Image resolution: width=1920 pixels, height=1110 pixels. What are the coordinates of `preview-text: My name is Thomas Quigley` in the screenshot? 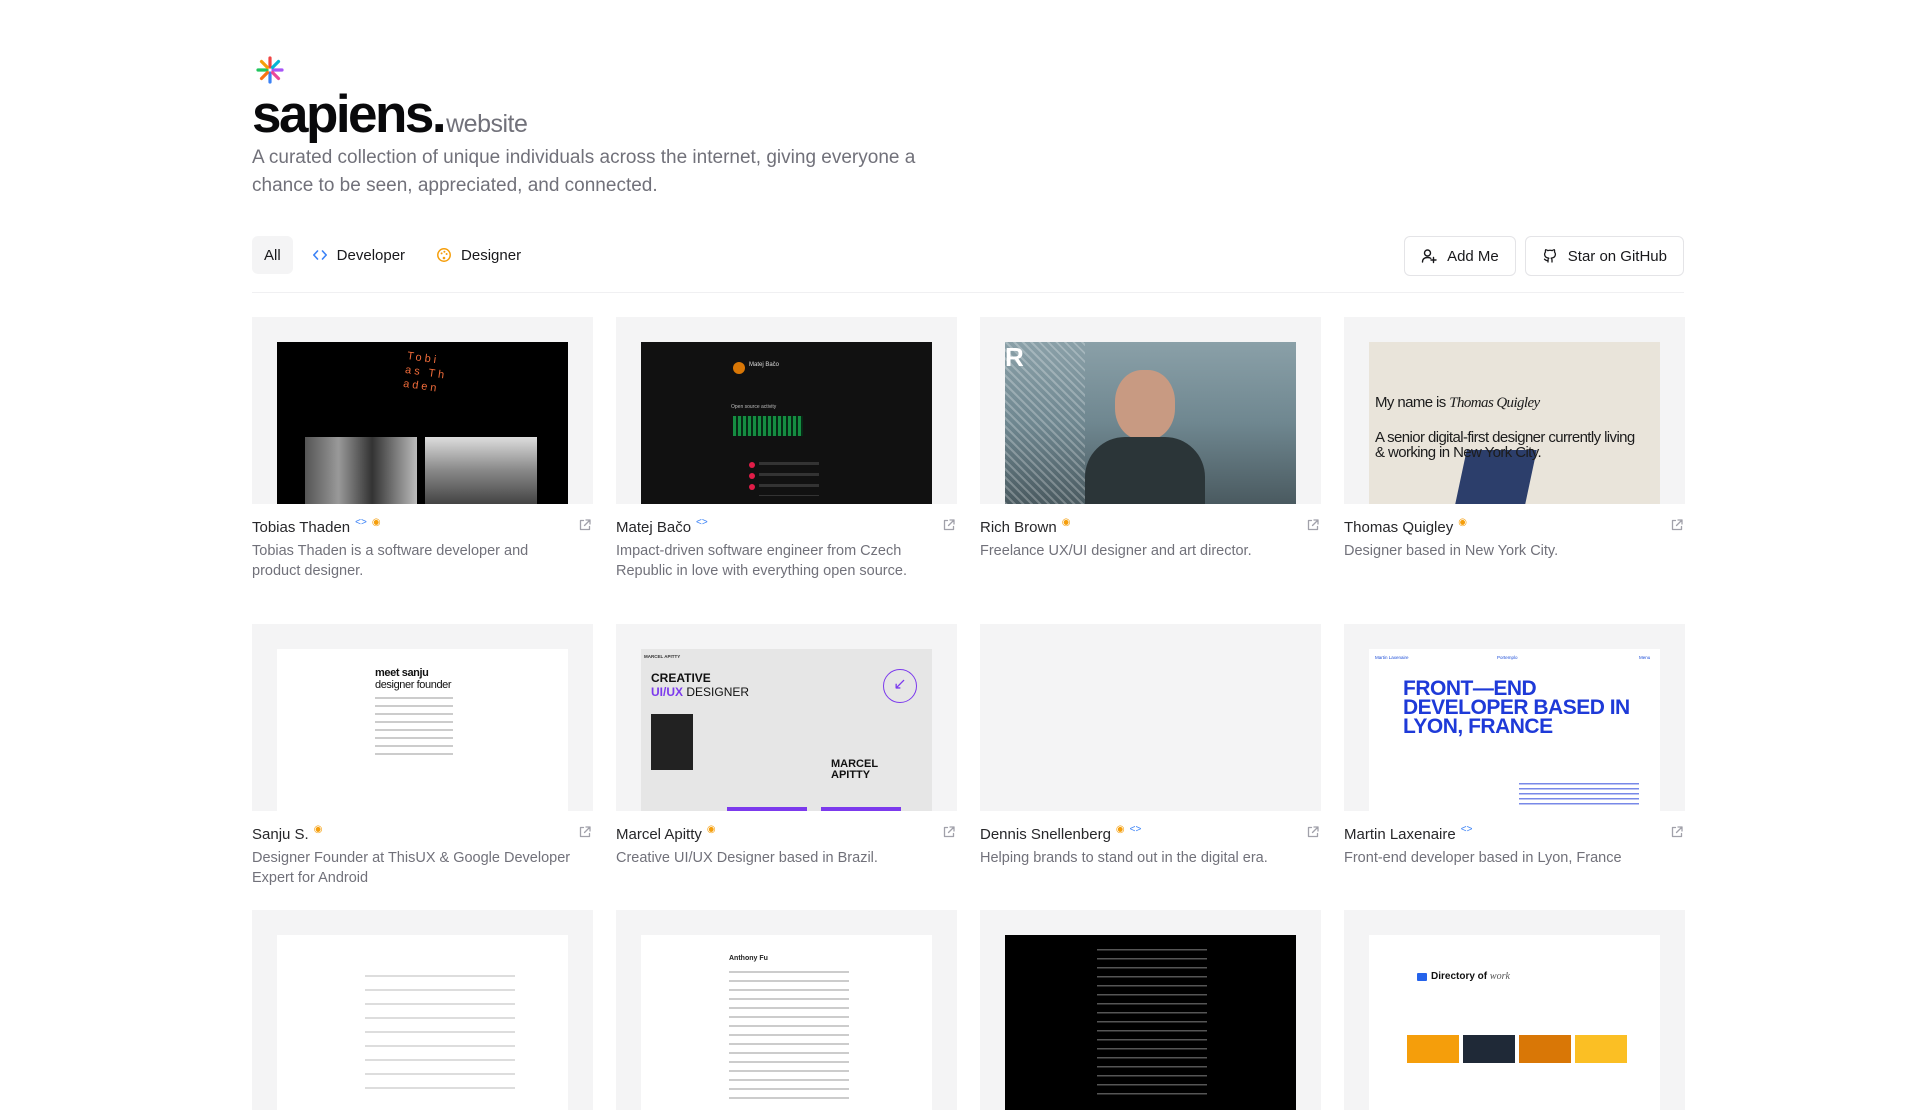 It's located at (1457, 403).